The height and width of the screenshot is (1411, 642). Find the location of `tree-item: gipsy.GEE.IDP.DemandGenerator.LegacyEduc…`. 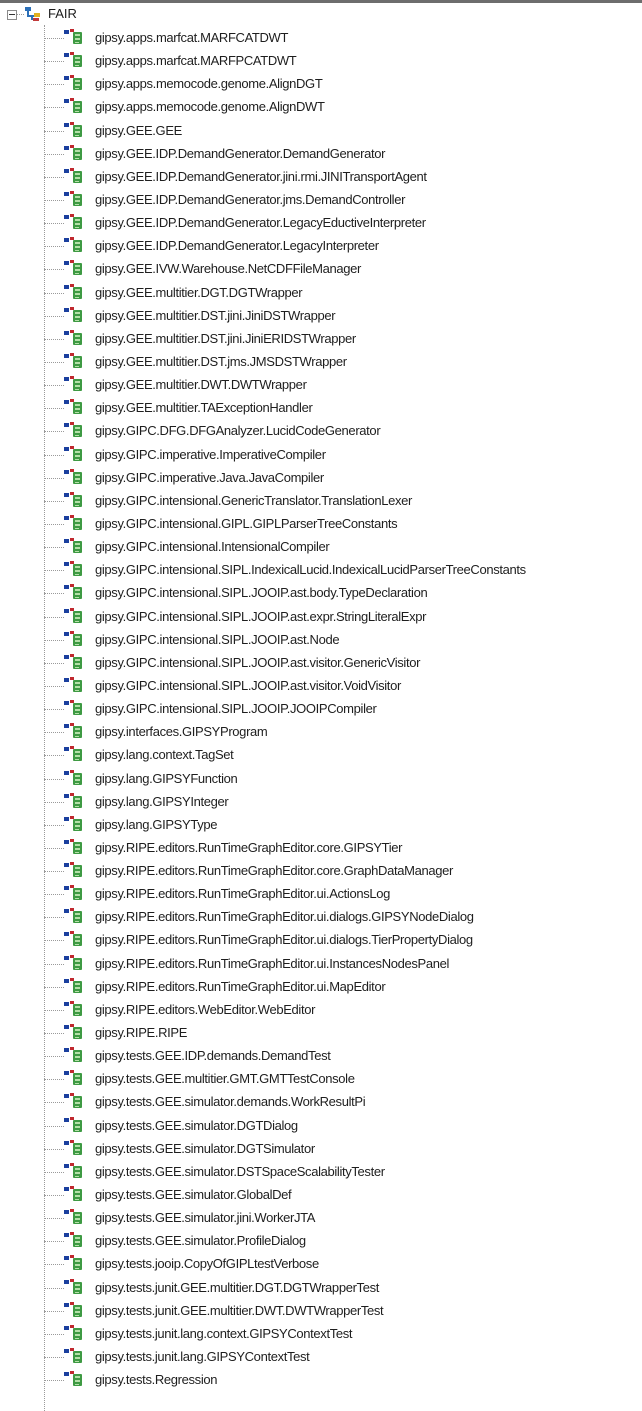

tree-item: gipsy.GEE.IDP.DemandGenerator.LegacyEduc… is located at coordinates (321, 223).